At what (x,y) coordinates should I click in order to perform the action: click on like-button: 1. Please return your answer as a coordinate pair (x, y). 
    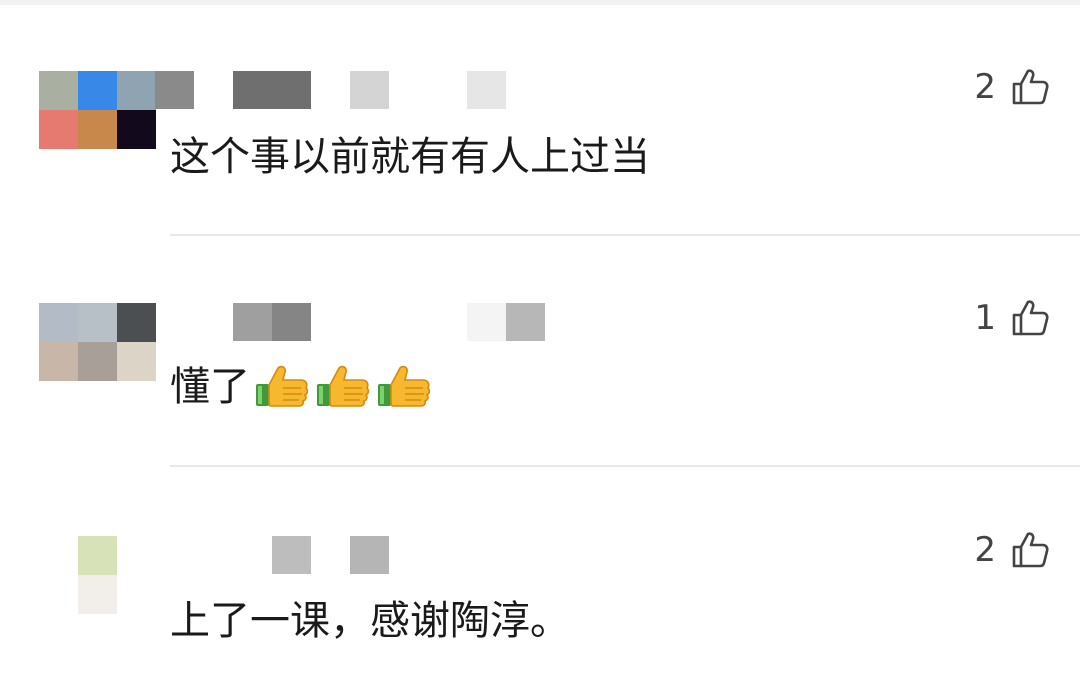
    Looking at the image, I should click on (995, 318).